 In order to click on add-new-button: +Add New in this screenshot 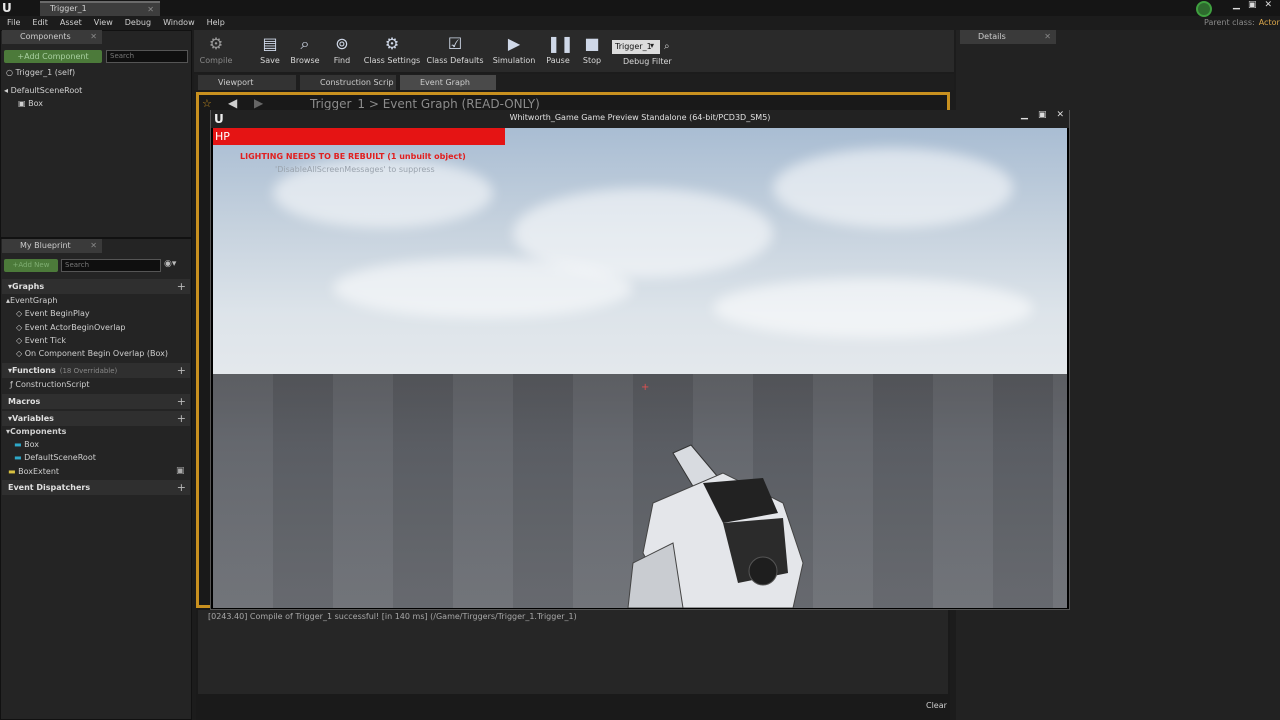, I will do `click(31, 265)`.